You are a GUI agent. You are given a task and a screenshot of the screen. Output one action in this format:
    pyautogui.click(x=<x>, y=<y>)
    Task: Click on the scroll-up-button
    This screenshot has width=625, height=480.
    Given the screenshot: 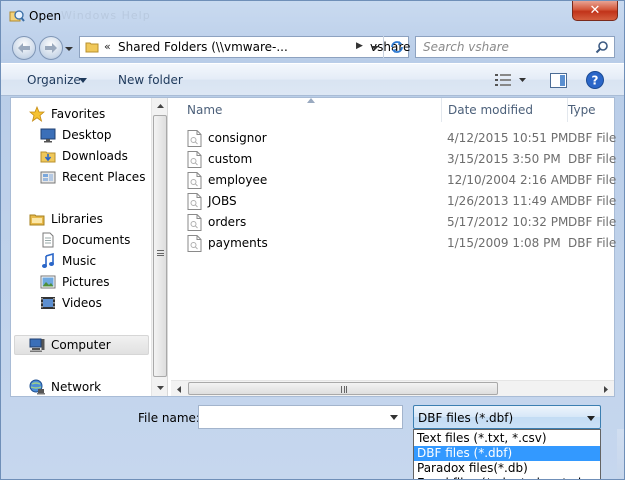 What is the action you would take?
    pyautogui.click(x=160, y=106)
    